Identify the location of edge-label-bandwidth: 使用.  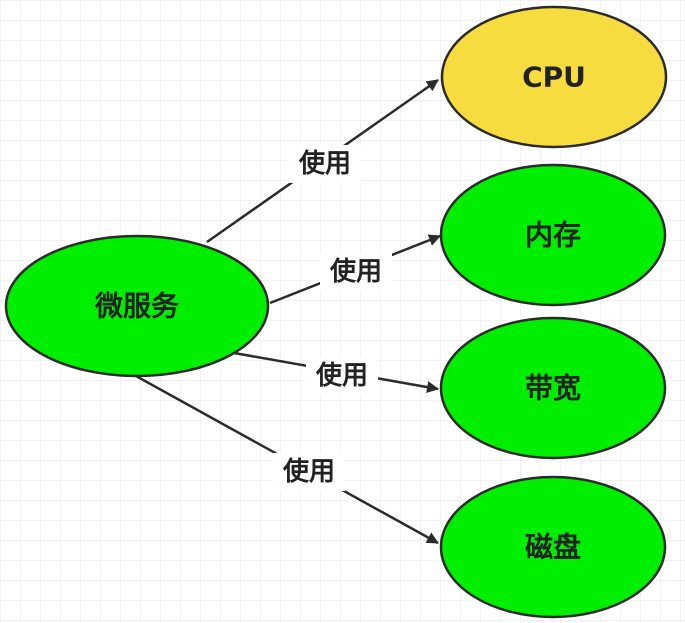
(341, 376).